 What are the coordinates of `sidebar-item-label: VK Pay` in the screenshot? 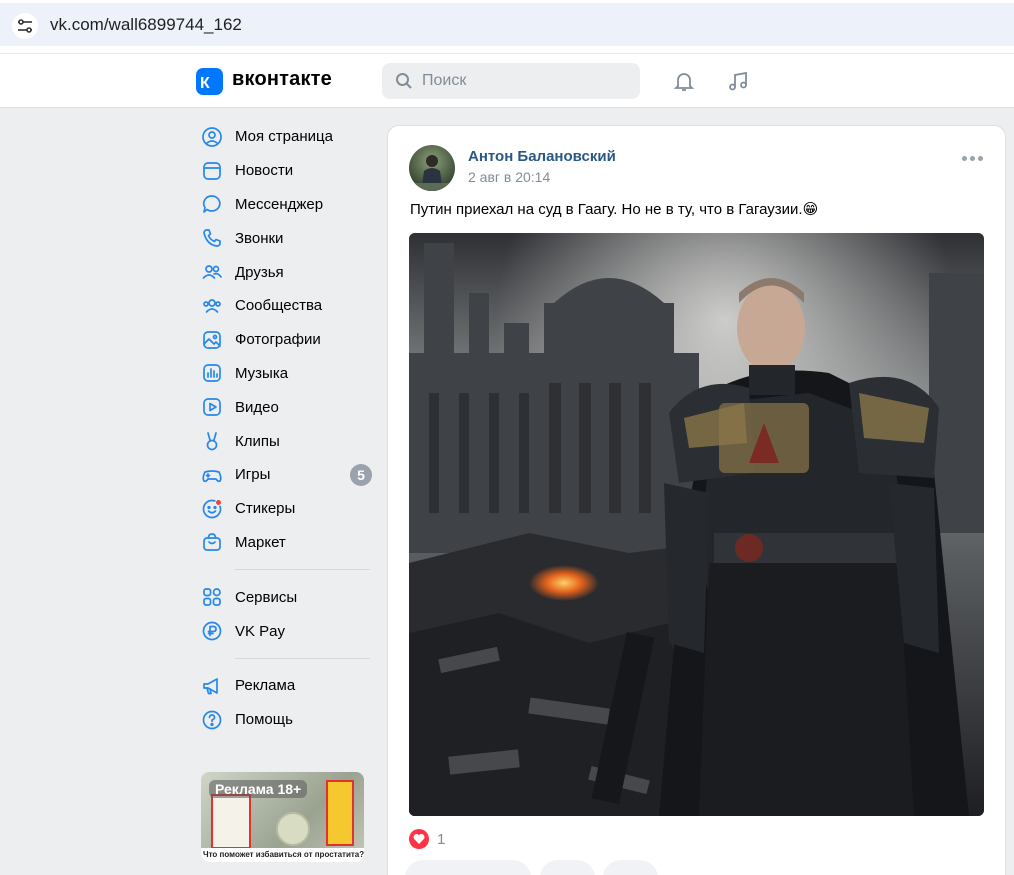 It's located at (260, 631).